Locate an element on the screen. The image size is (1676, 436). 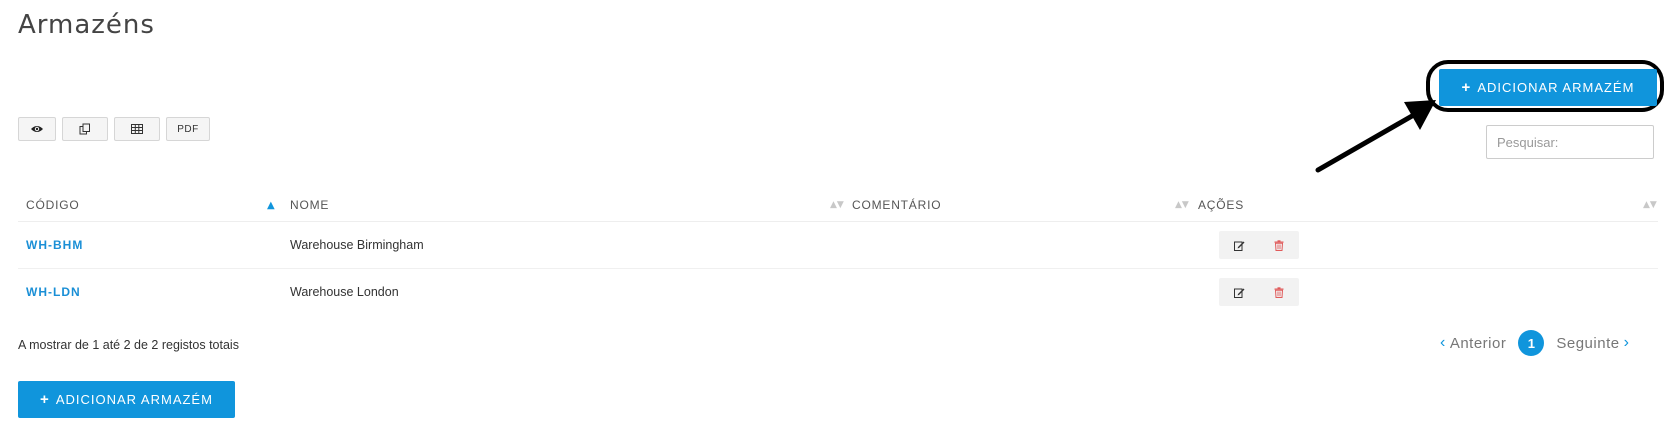
chevron-right-icon: › is located at coordinates (1626, 342).